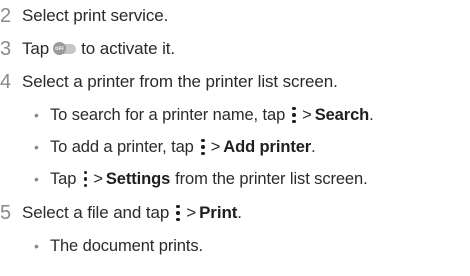 Image resolution: width=470 pixels, height=276 pixels. What do you see at coordinates (6, 81) in the screenshot?
I see `step-number: 4` at bounding box center [6, 81].